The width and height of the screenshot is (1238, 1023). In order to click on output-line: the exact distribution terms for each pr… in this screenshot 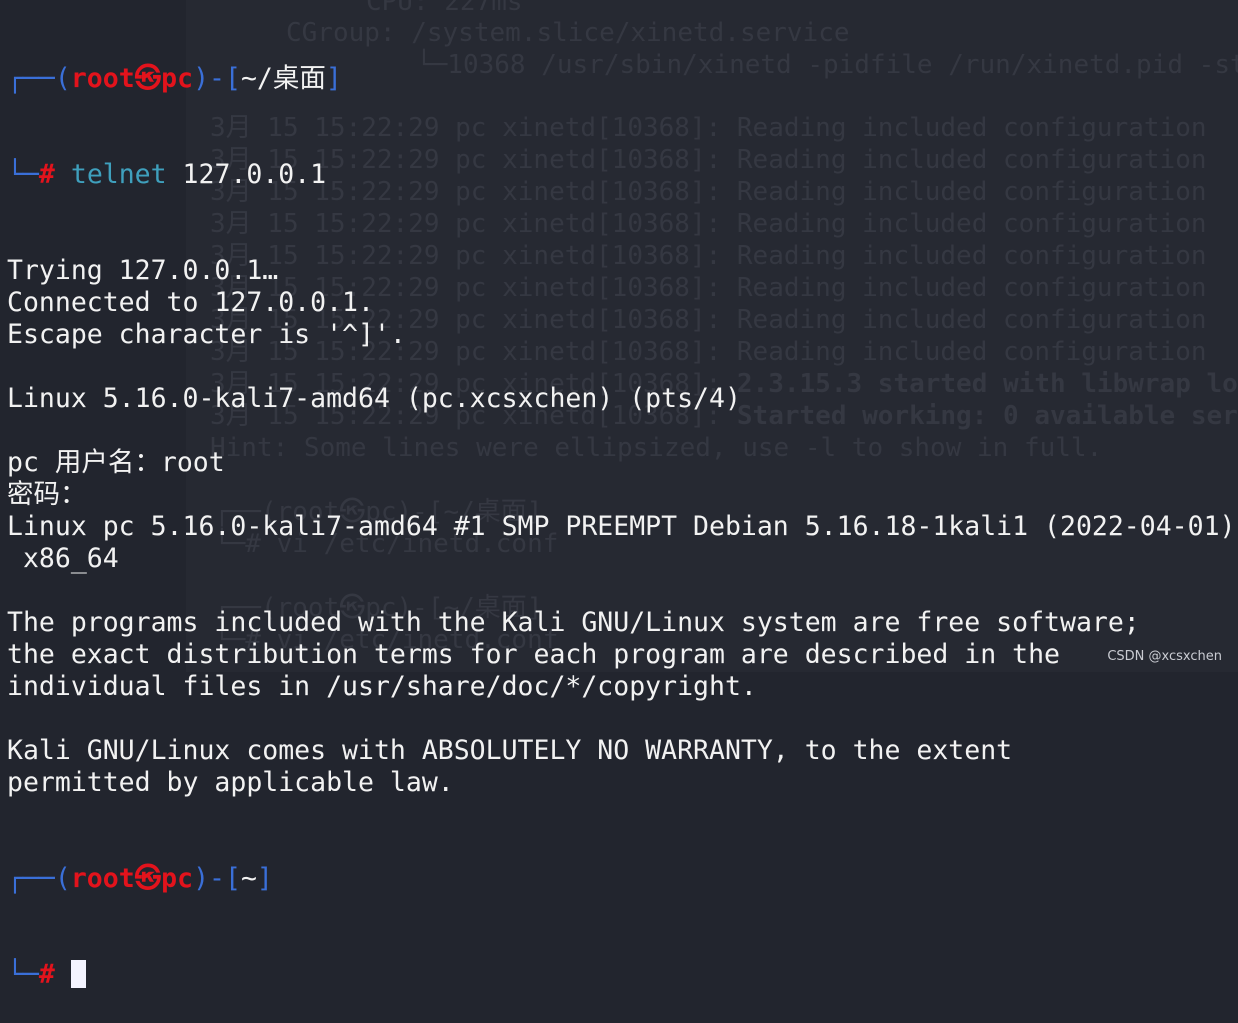, I will do `click(533, 654)`.